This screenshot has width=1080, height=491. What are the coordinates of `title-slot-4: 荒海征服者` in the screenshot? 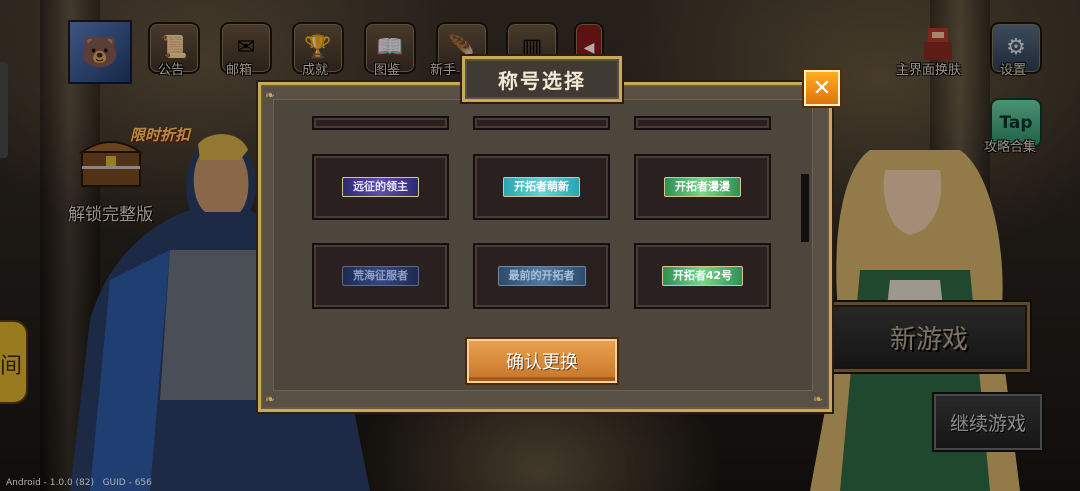 It's located at (380, 276).